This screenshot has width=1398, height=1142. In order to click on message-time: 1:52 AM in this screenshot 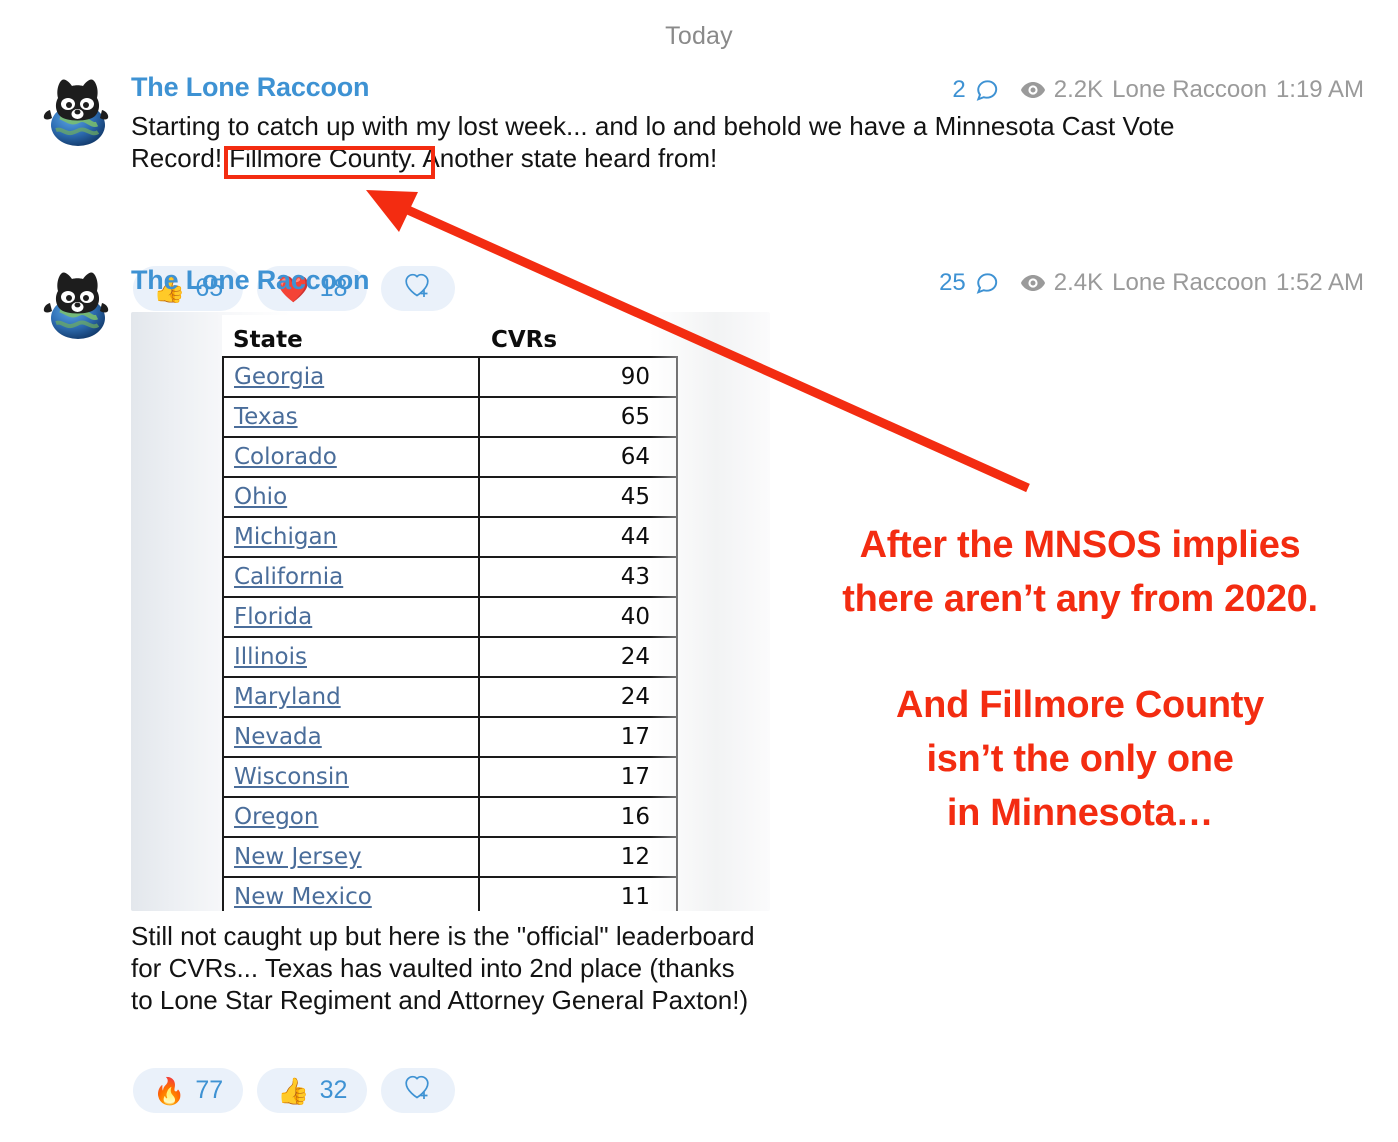, I will do `click(1319, 282)`.